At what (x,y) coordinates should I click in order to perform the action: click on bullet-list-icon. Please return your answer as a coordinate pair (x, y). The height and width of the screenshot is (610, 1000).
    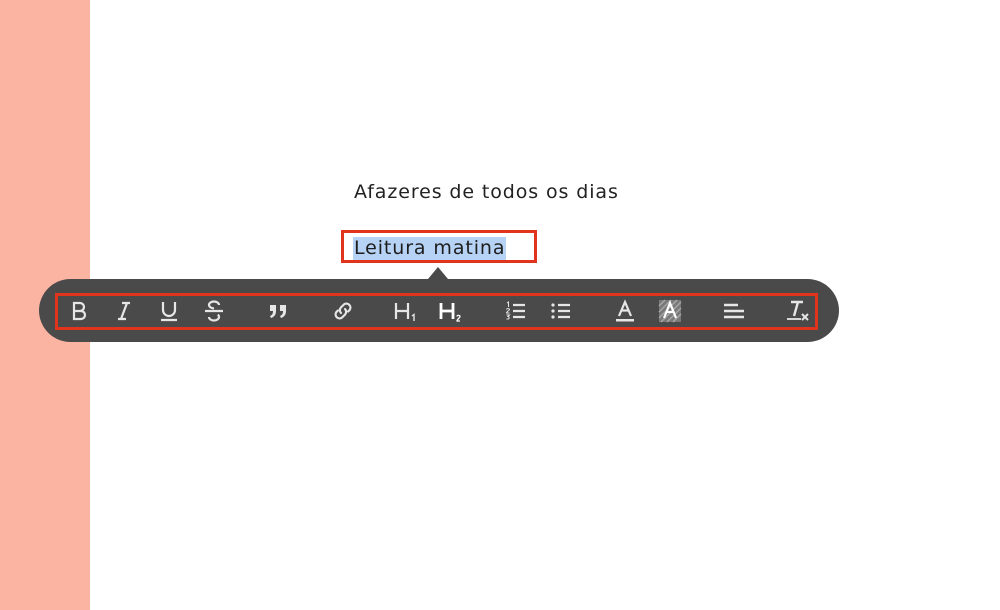
    Looking at the image, I should click on (560, 311).